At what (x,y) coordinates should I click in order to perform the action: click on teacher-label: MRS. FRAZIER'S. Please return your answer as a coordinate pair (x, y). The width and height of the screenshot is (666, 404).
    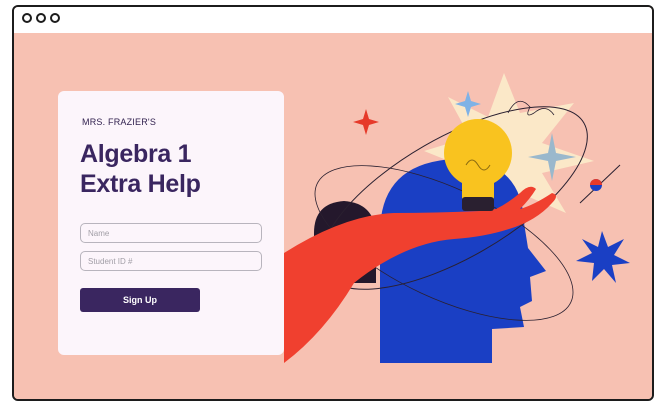
    Looking at the image, I should click on (119, 122).